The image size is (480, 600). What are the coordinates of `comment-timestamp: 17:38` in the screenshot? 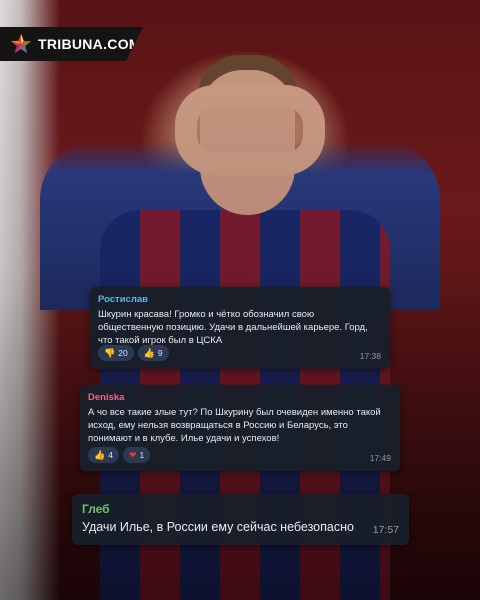 It's located at (370, 356).